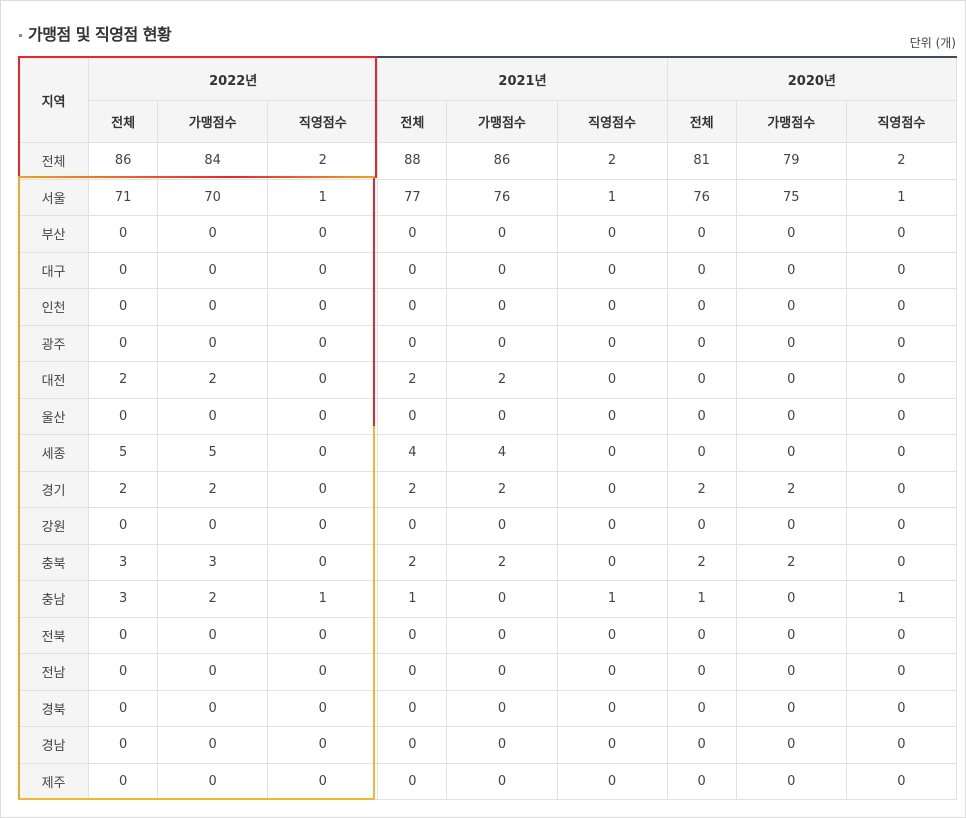 This screenshot has width=966, height=818. I want to click on region-cell: 부산, so click(53, 234).